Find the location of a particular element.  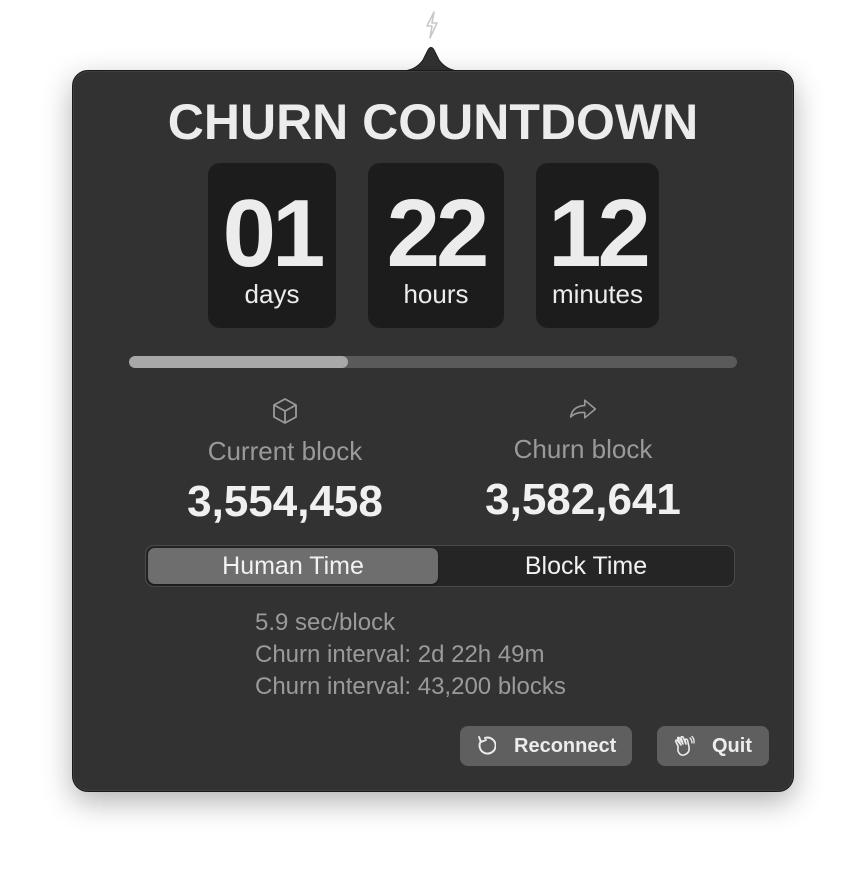

quit-button: Quit is located at coordinates (713, 746).